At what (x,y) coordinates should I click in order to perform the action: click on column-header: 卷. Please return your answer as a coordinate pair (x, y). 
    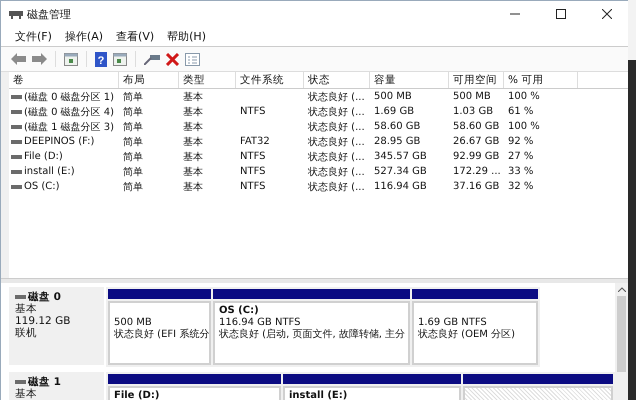
    Looking at the image, I should click on (64, 80).